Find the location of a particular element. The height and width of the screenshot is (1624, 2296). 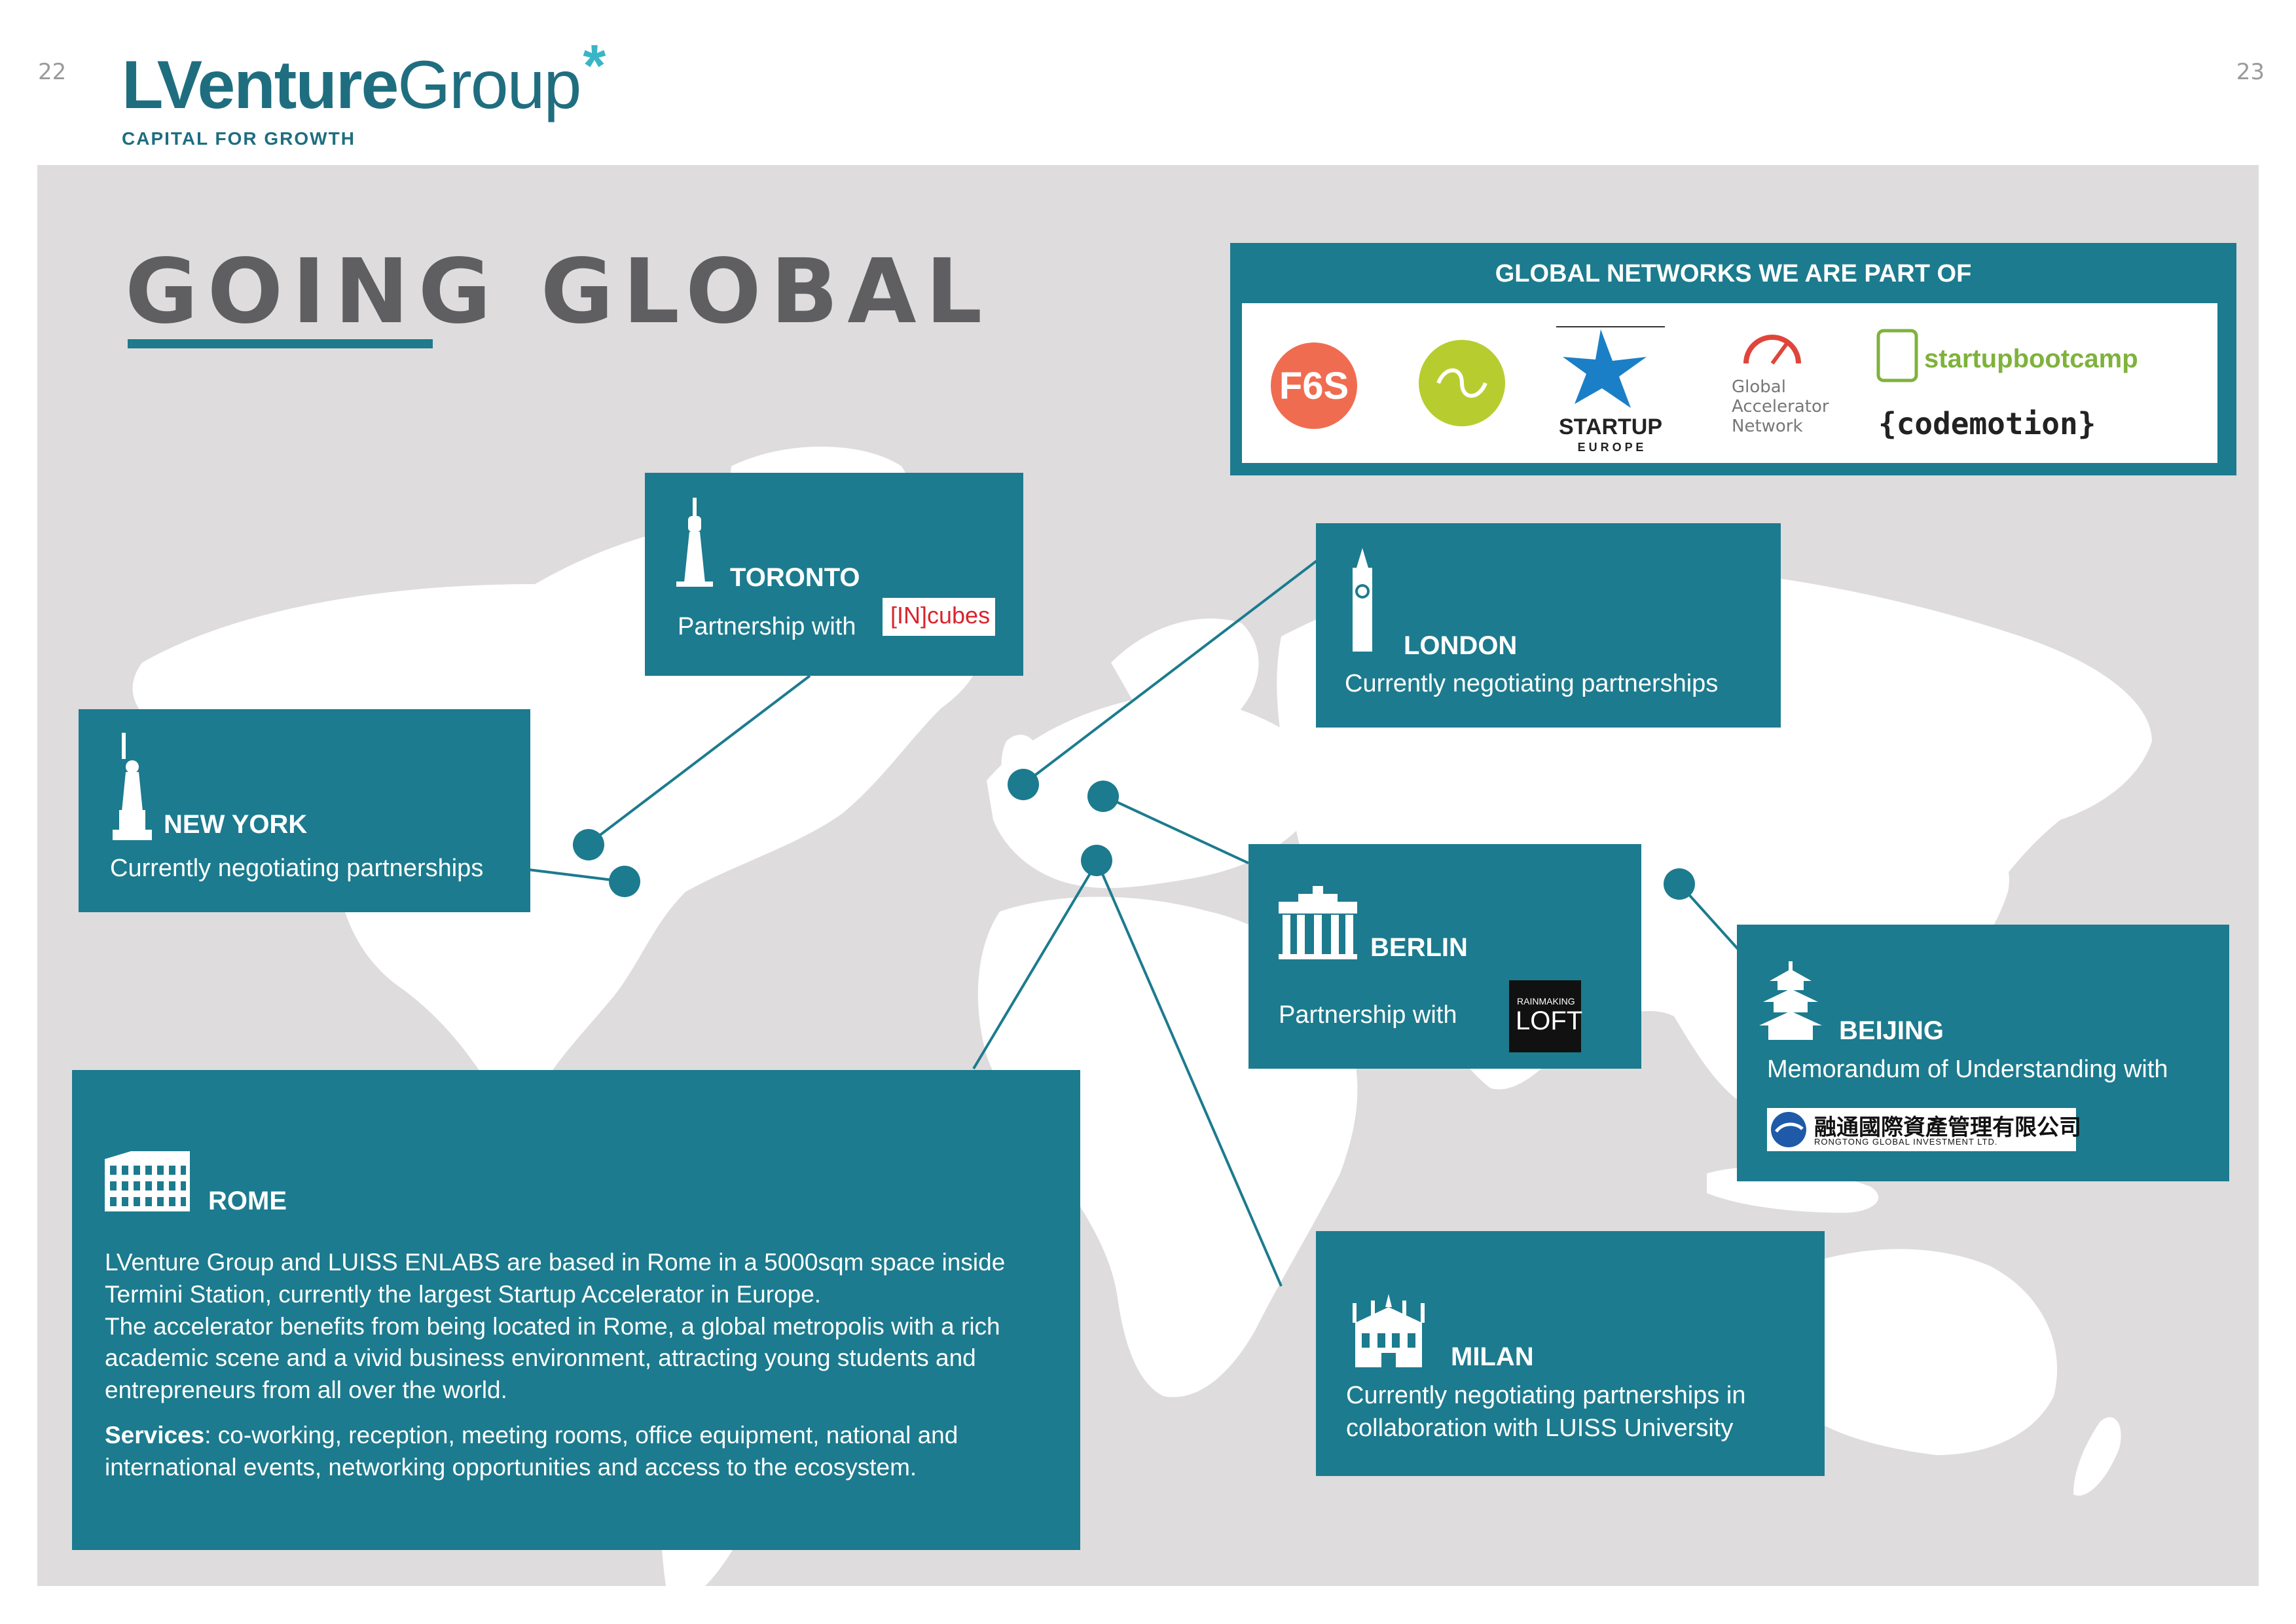

toronto-dot is located at coordinates (588, 844).